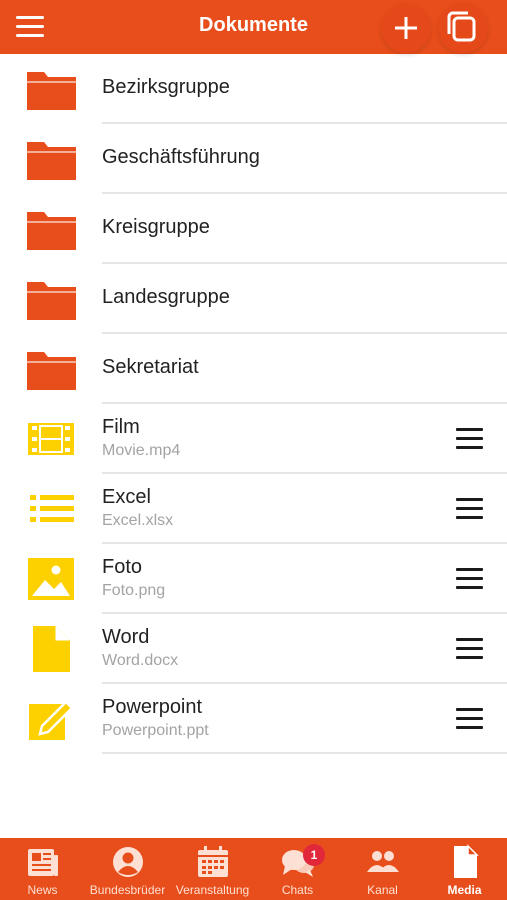  What do you see at coordinates (253, 89) in the screenshot?
I see `folder-row: Bezirksgruppe` at bounding box center [253, 89].